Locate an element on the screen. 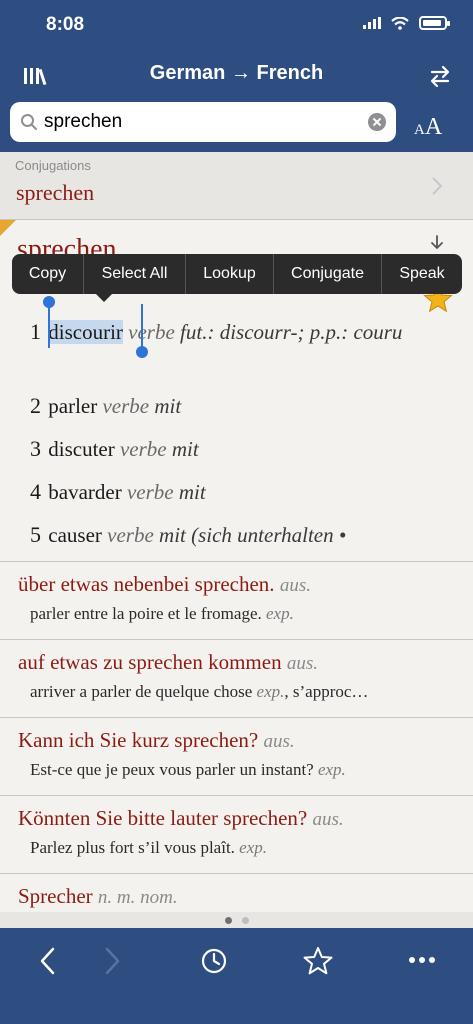 This screenshot has width=473, height=1024. battery-icon is located at coordinates (434, 23).